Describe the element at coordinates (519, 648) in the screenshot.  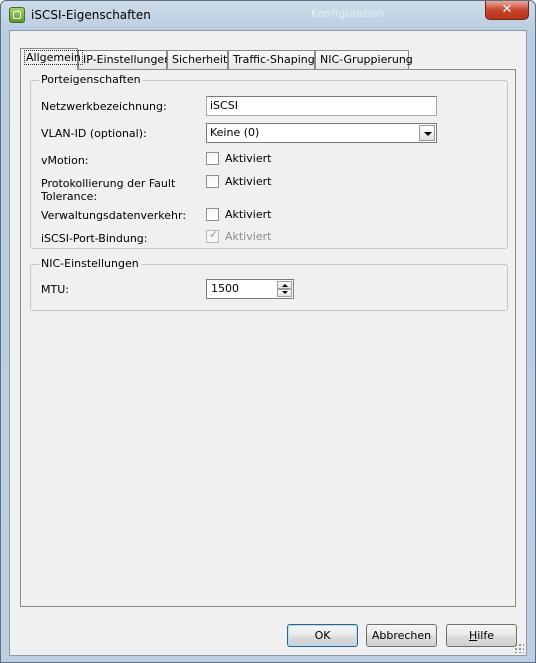
I see `resize-grip-icon` at that location.